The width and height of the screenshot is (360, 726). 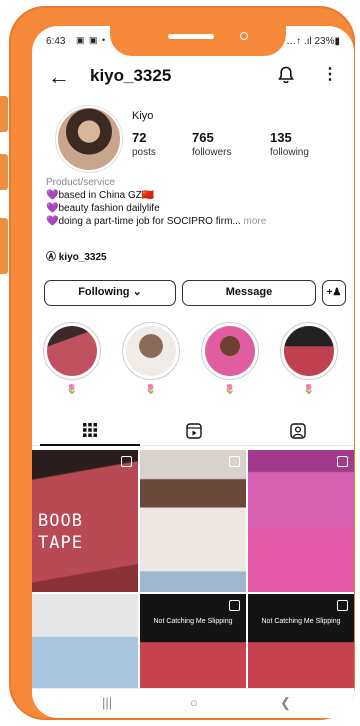 I want to click on status-icons: ▣ ▣ •, so click(x=91, y=40).